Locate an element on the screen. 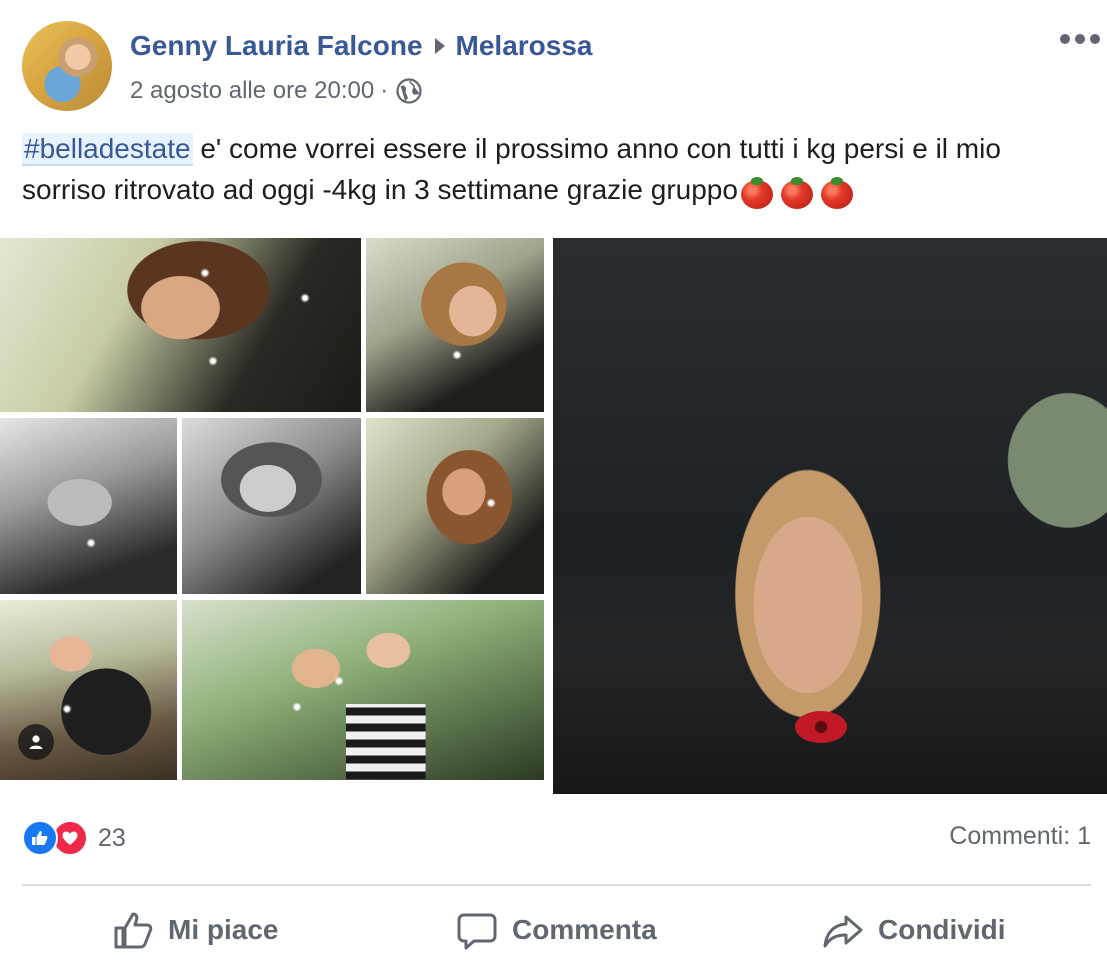 Image resolution: width=1107 pixels, height=965 pixels. comment-bubble-icon is located at coordinates (477, 931).